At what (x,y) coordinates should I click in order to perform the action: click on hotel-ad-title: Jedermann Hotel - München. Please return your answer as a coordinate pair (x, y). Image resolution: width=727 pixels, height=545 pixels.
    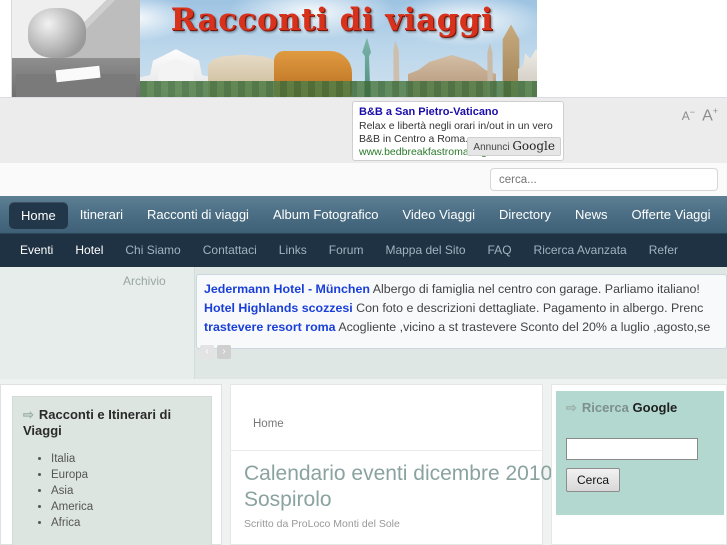
    Looking at the image, I should click on (287, 289).